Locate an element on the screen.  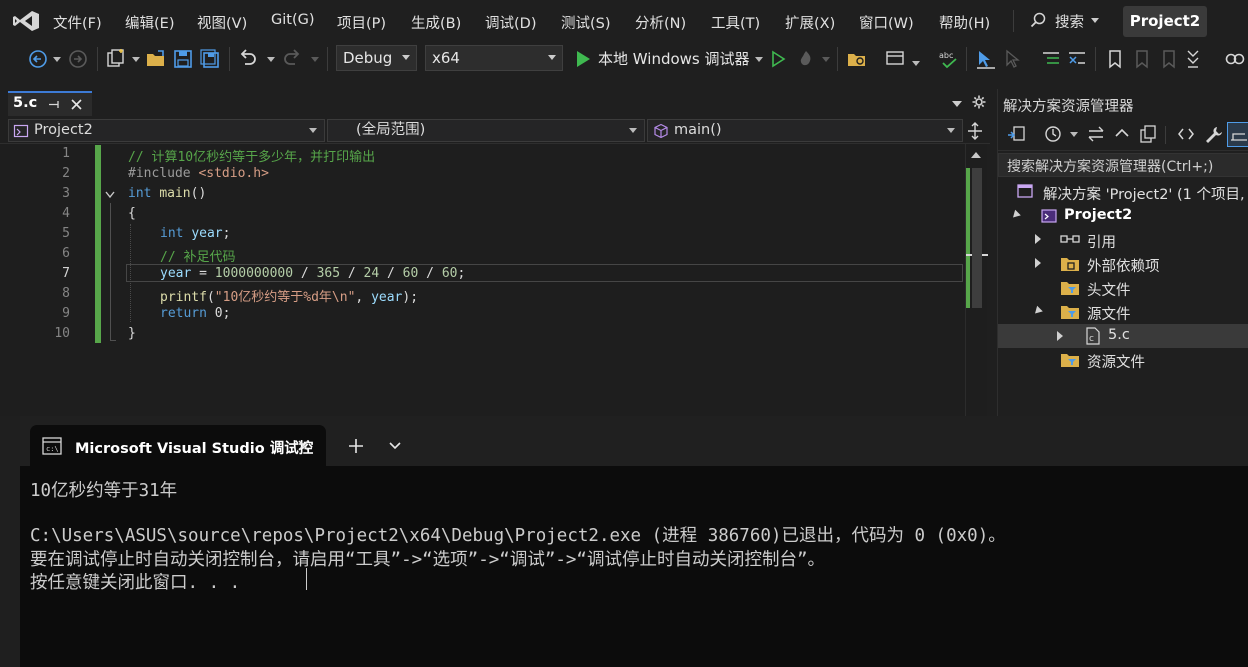
comment-lines-icon is located at coordinates (1051, 59).